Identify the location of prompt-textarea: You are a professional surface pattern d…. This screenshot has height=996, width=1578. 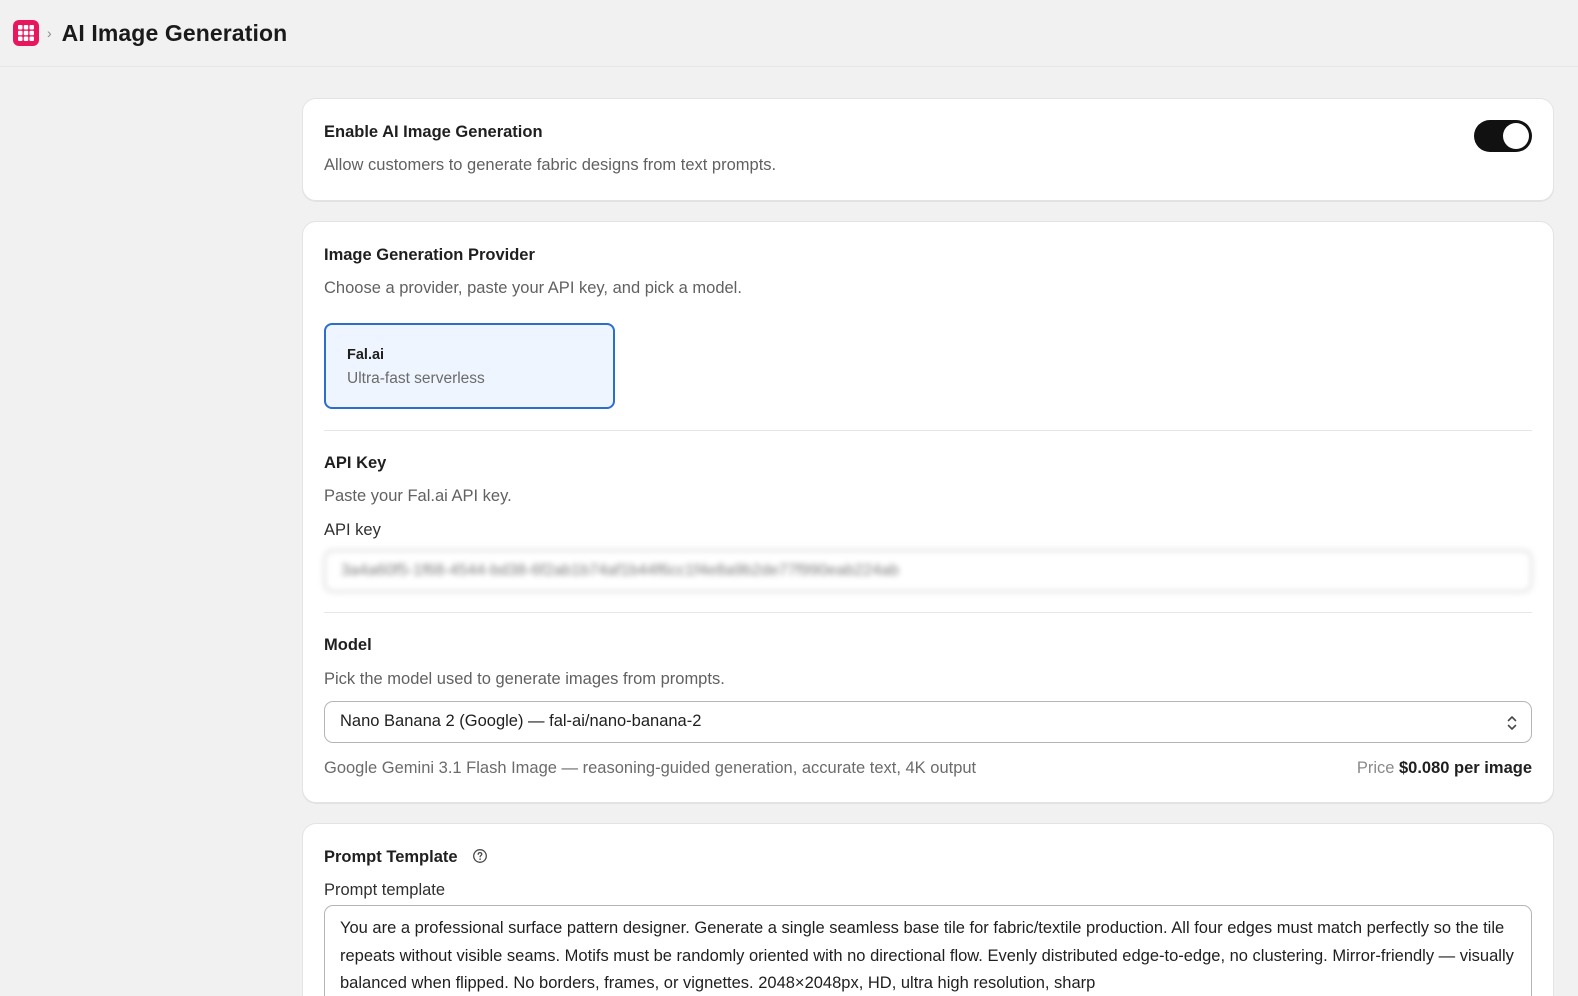
(928, 950).